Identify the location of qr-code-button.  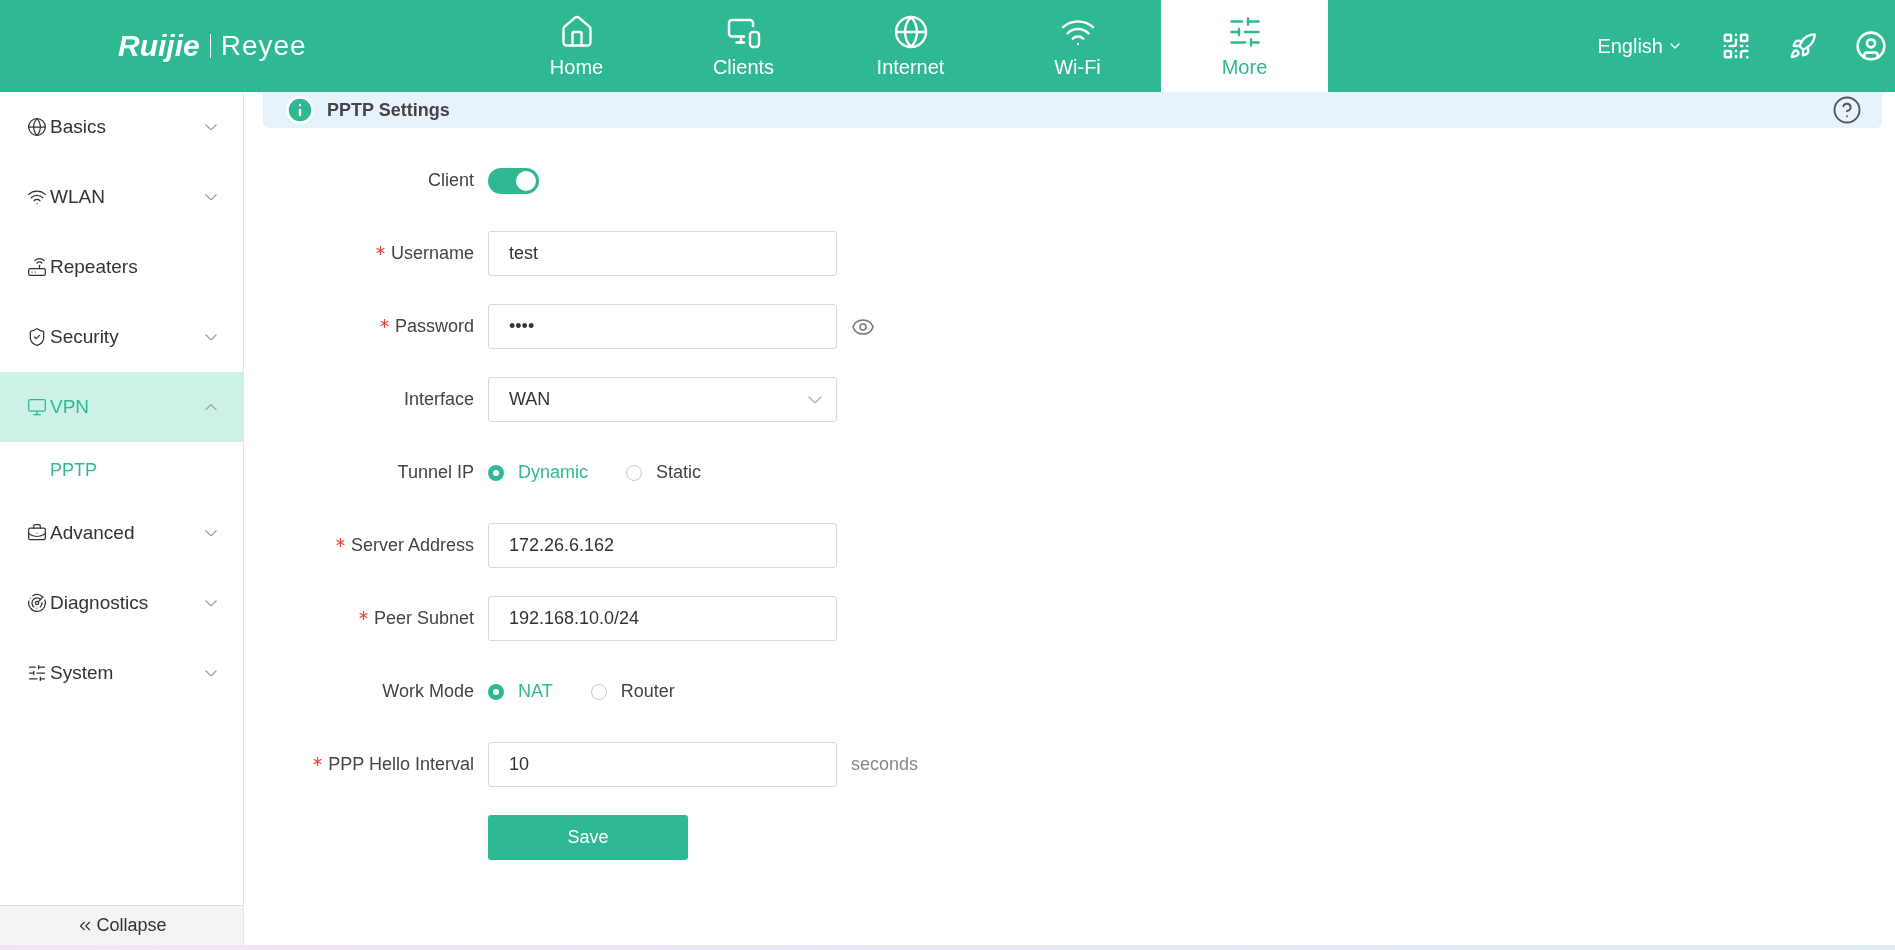
(1736, 46).